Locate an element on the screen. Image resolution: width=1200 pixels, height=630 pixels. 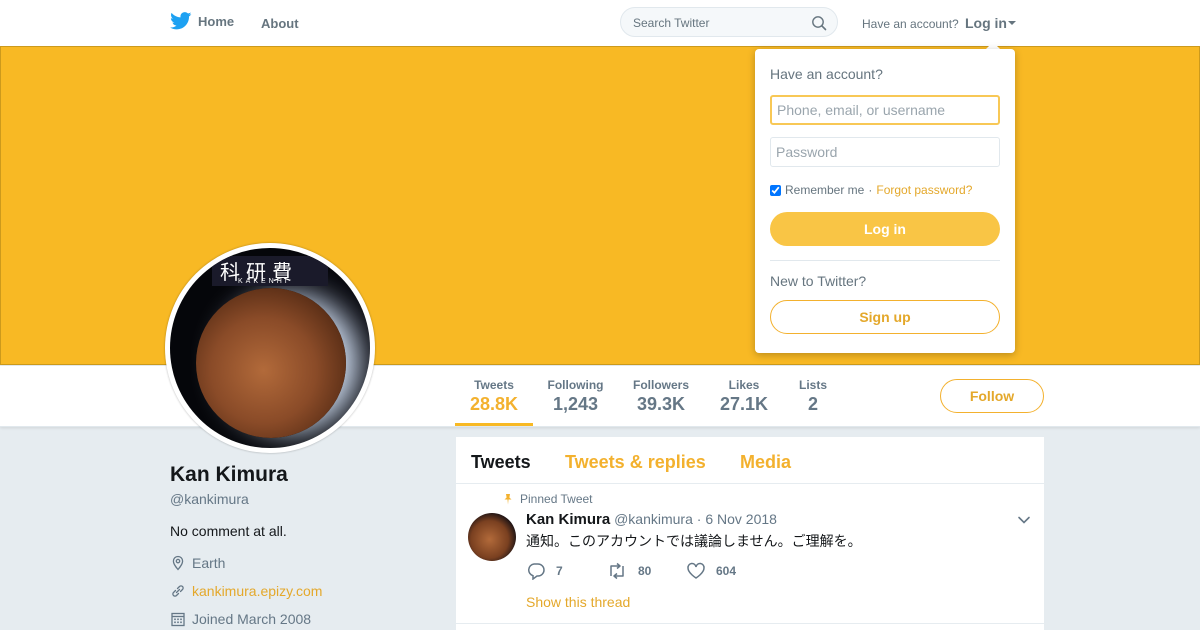
remember-checkbox is located at coordinates (775, 190).